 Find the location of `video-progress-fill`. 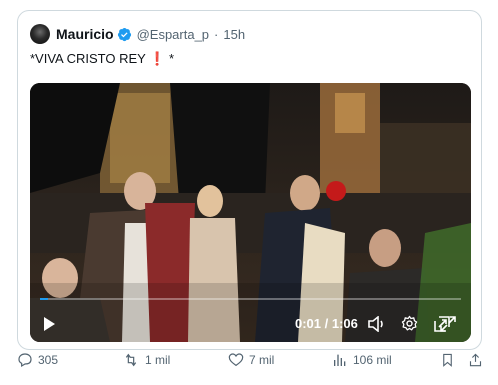

video-progress-fill is located at coordinates (44, 299).